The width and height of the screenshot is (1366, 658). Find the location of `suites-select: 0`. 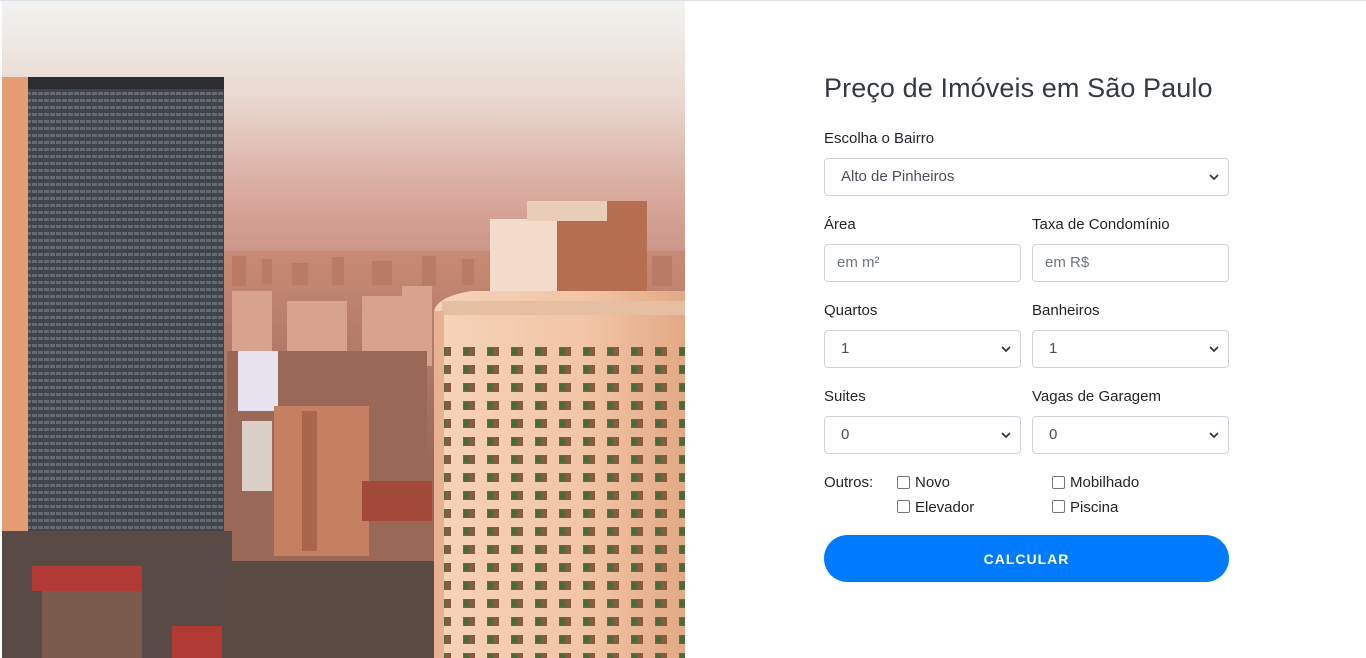

suites-select: 0 is located at coordinates (922, 435).